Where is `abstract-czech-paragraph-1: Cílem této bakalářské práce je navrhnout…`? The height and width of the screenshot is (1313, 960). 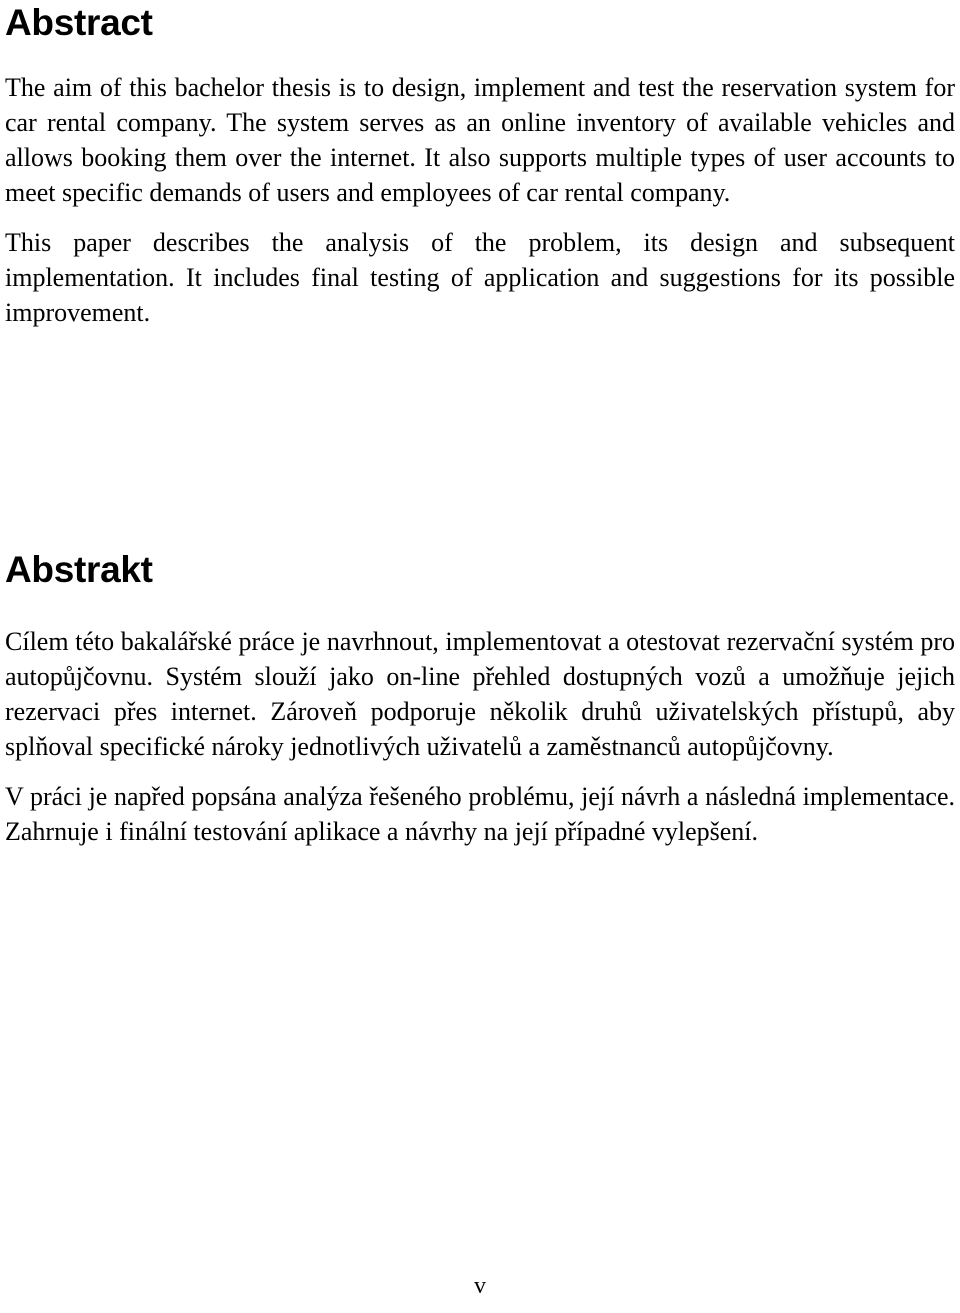 abstract-czech-paragraph-1: Cílem této bakalářské práce je navrhnout… is located at coordinates (480, 694).